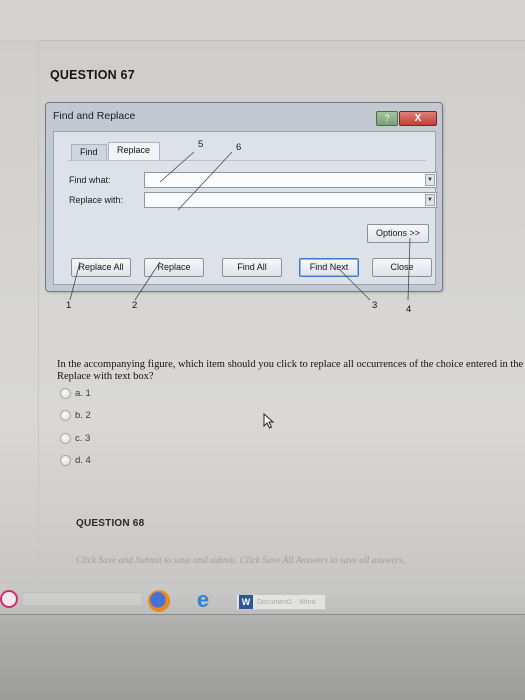 The image size is (525, 700). Describe the element at coordinates (110, 523) in the screenshot. I see `next-question-title: QUESTION 68` at that location.